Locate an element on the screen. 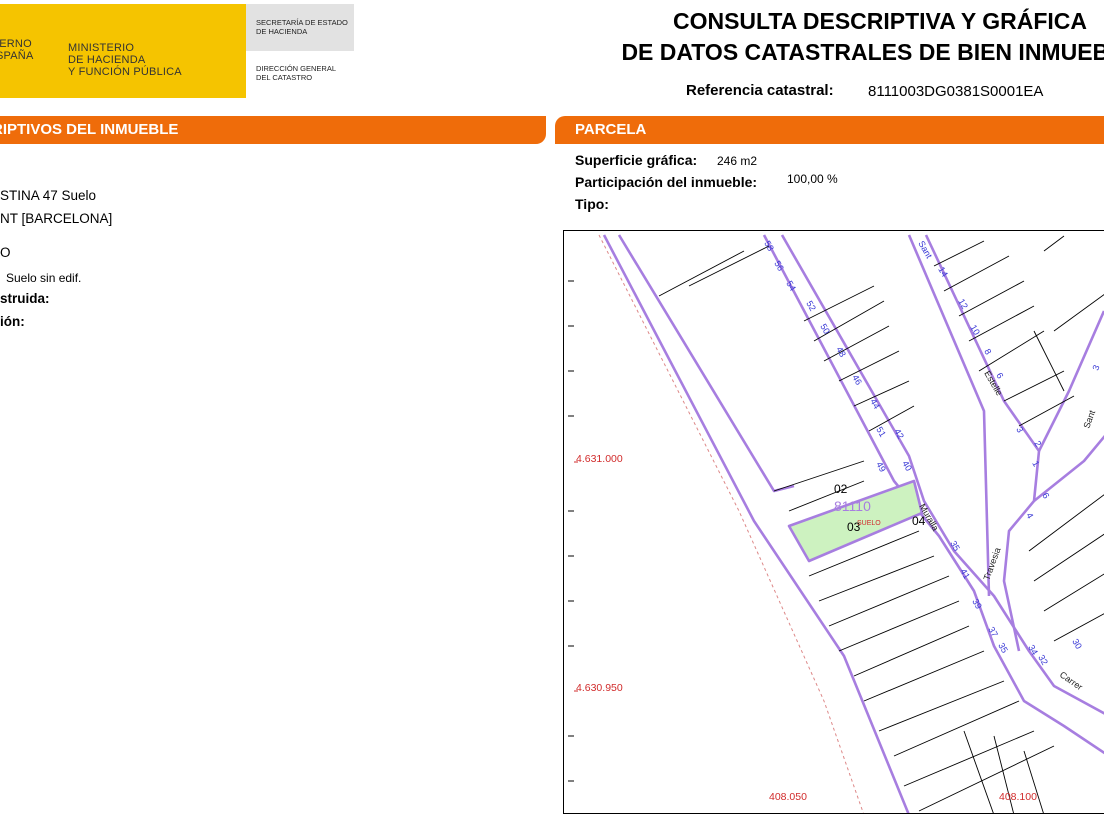 This screenshot has width=1104, height=828. section-parcela: PARCELA is located at coordinates (829, 130).